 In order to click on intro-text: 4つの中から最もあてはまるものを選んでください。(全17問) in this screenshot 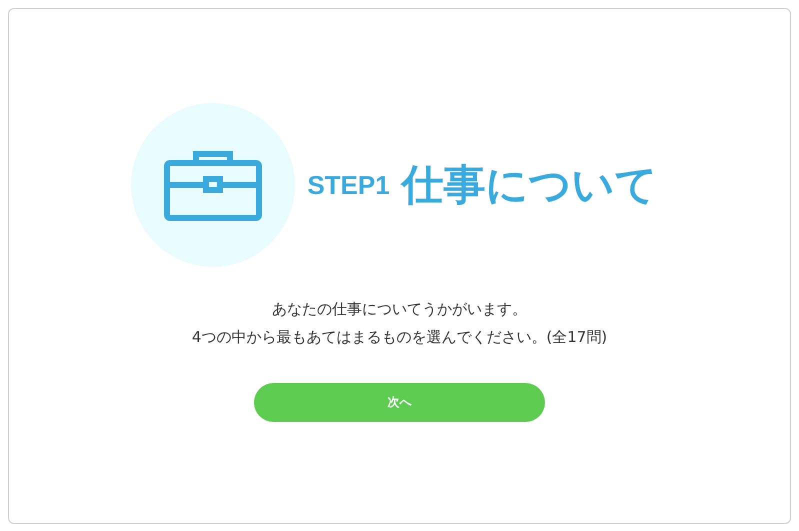, I will do `click(400, 337)`.